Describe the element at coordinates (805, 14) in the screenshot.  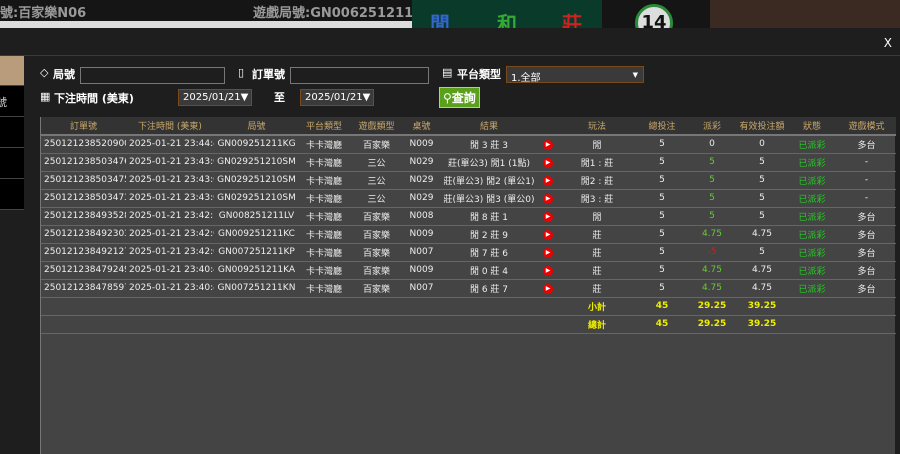
I see `live-video` at that location.